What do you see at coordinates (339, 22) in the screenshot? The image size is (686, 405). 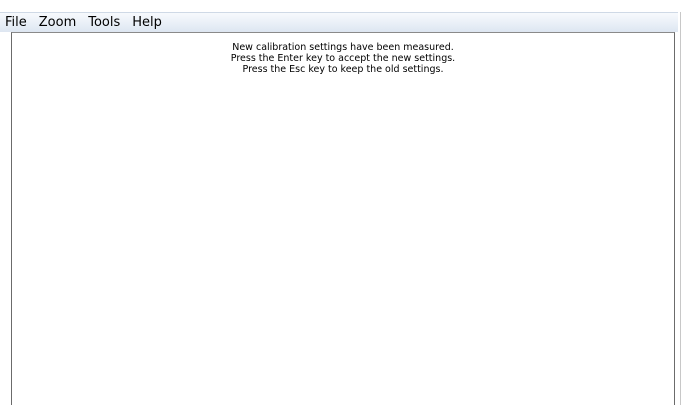 I see `menu-bar: File Zoom Tools Help` at bounding box center [339, 22].